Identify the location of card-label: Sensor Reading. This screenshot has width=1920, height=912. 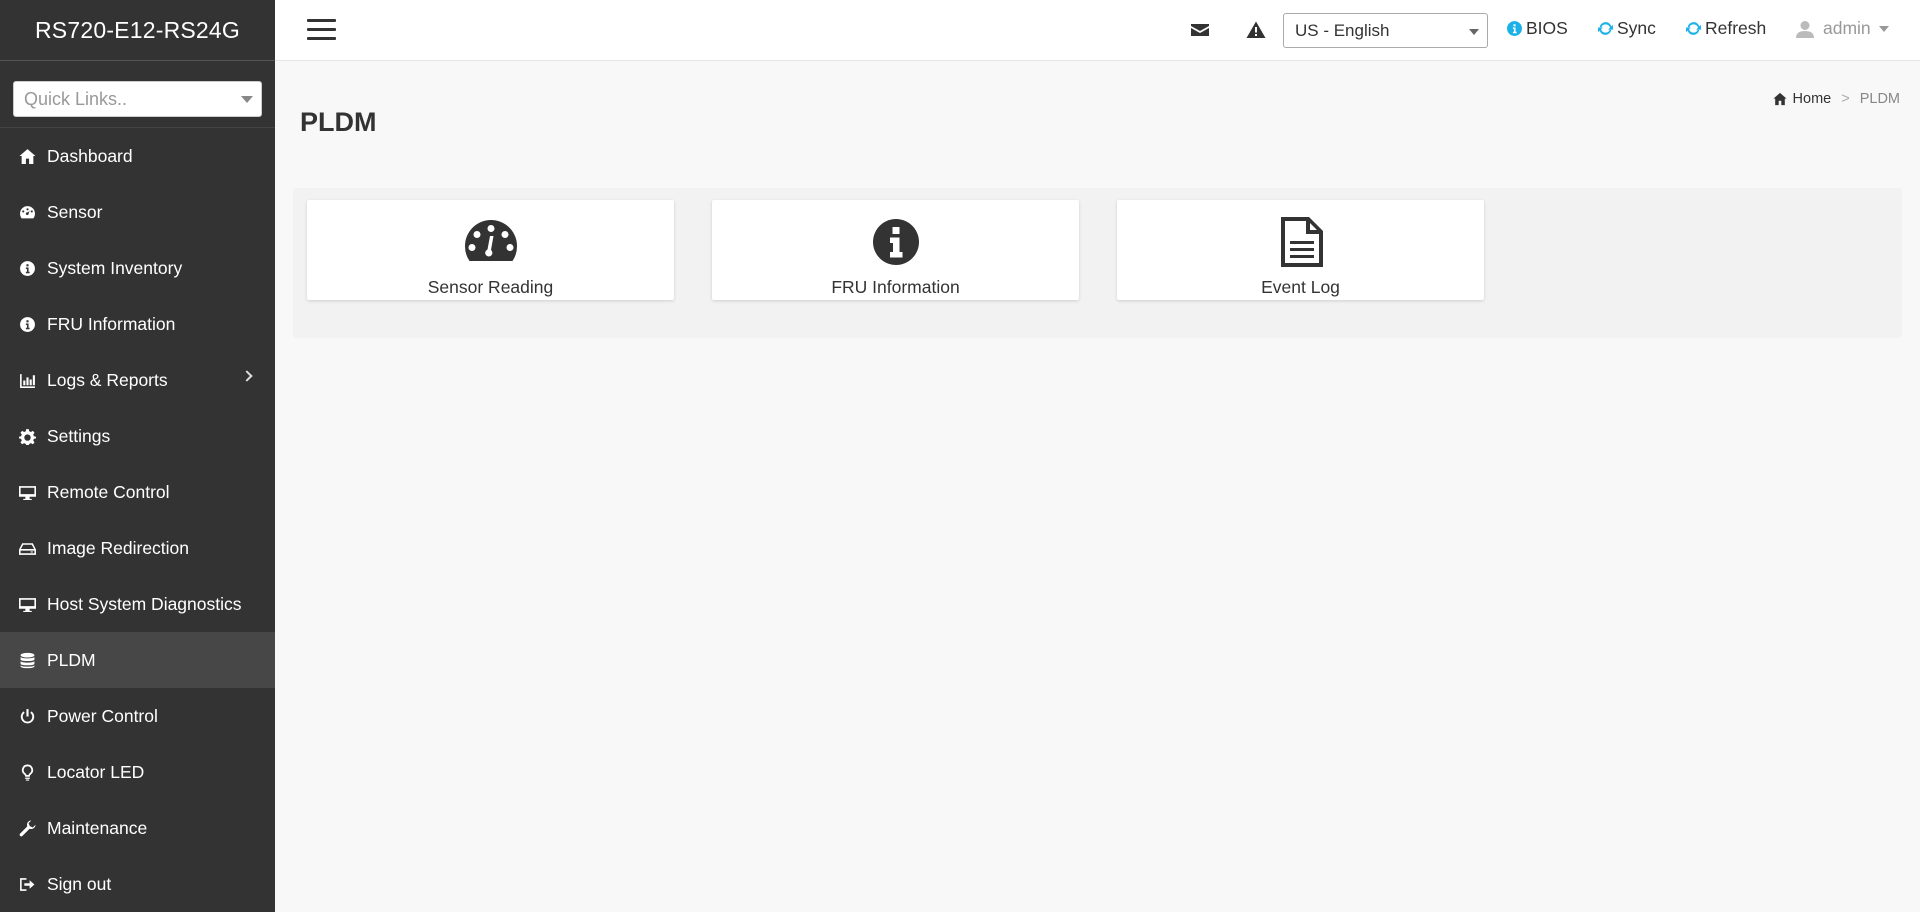
(490, 287).